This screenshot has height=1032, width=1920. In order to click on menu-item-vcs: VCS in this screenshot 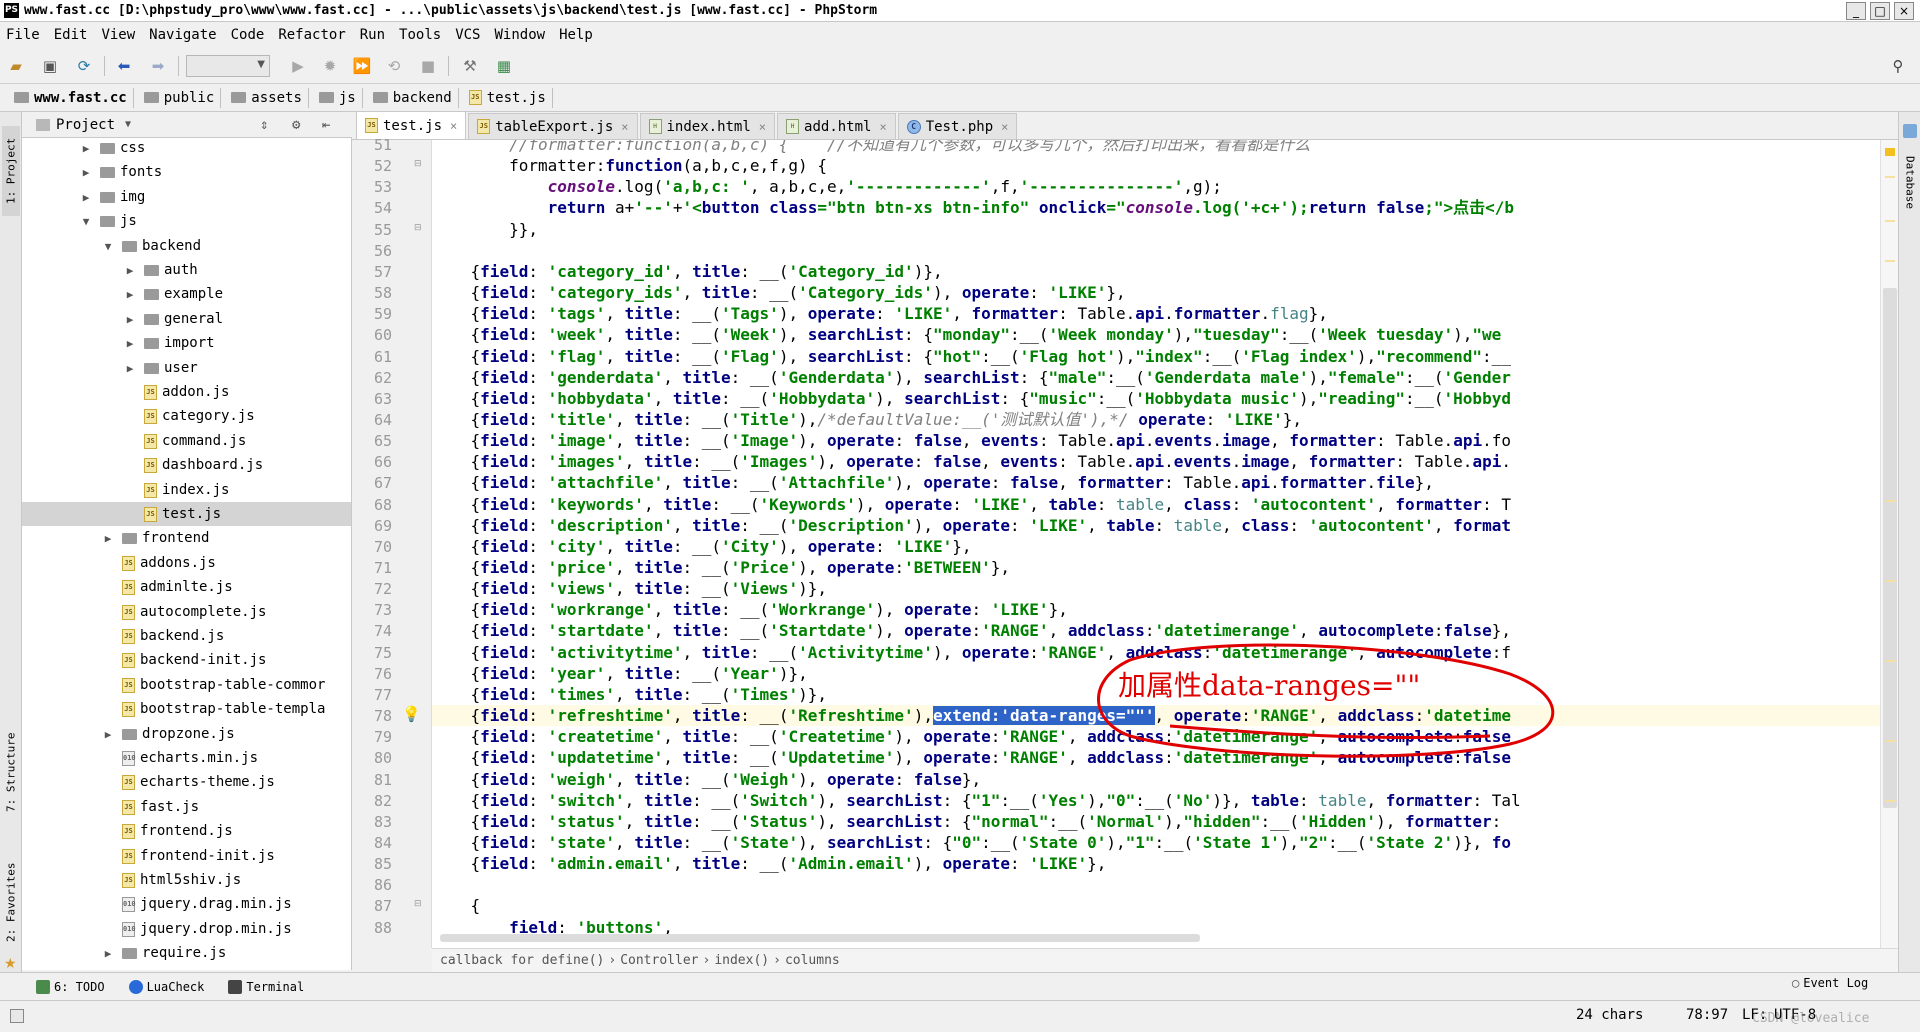, I will do `click(467, 35)`.